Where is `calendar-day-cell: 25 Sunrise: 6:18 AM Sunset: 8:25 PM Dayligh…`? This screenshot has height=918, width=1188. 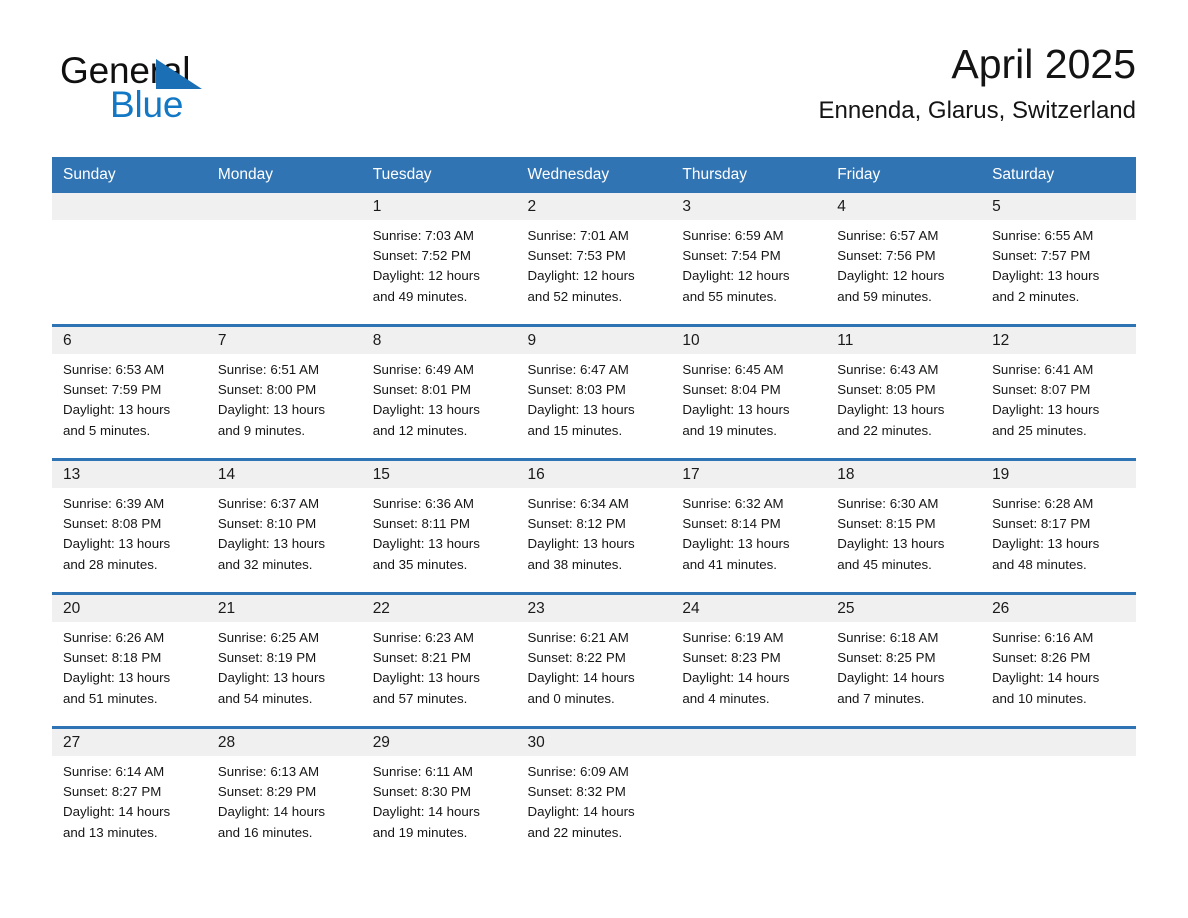
calendar-day-cell: 25 Sunrise: 6:18 AM Sunset: 8:25 PM Dayligh… is located at coordinates (904, 660).